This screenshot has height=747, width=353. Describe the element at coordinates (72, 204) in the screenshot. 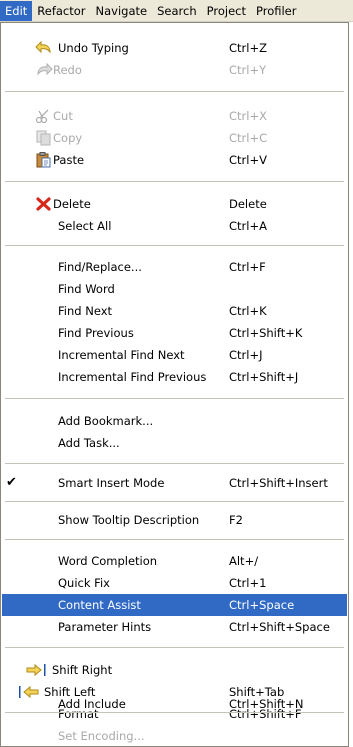

I see `menu-item-label: Delete` at that location.